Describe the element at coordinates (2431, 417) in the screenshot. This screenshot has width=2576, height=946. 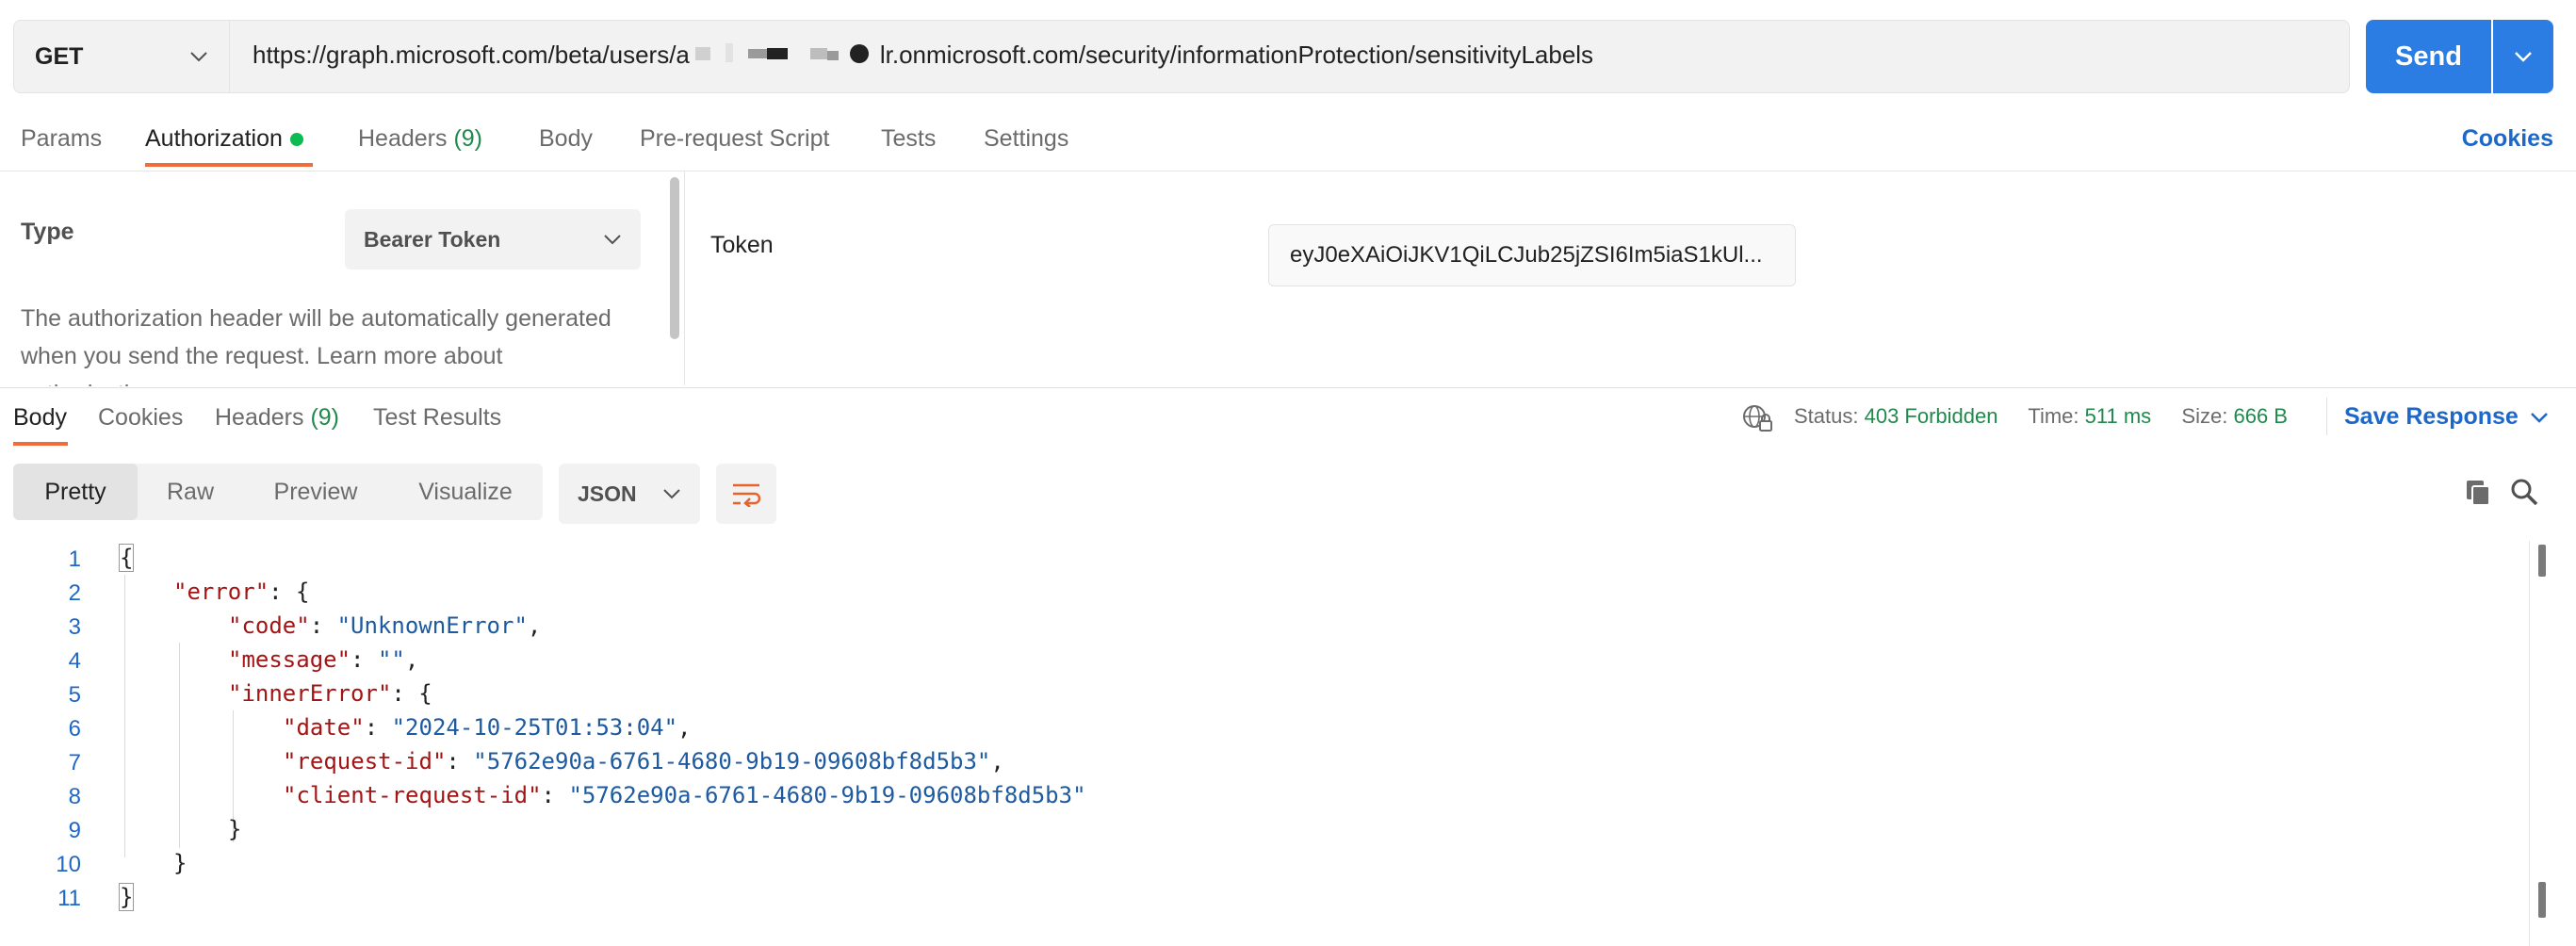
I see `save-response-label: Save Response` at that location.